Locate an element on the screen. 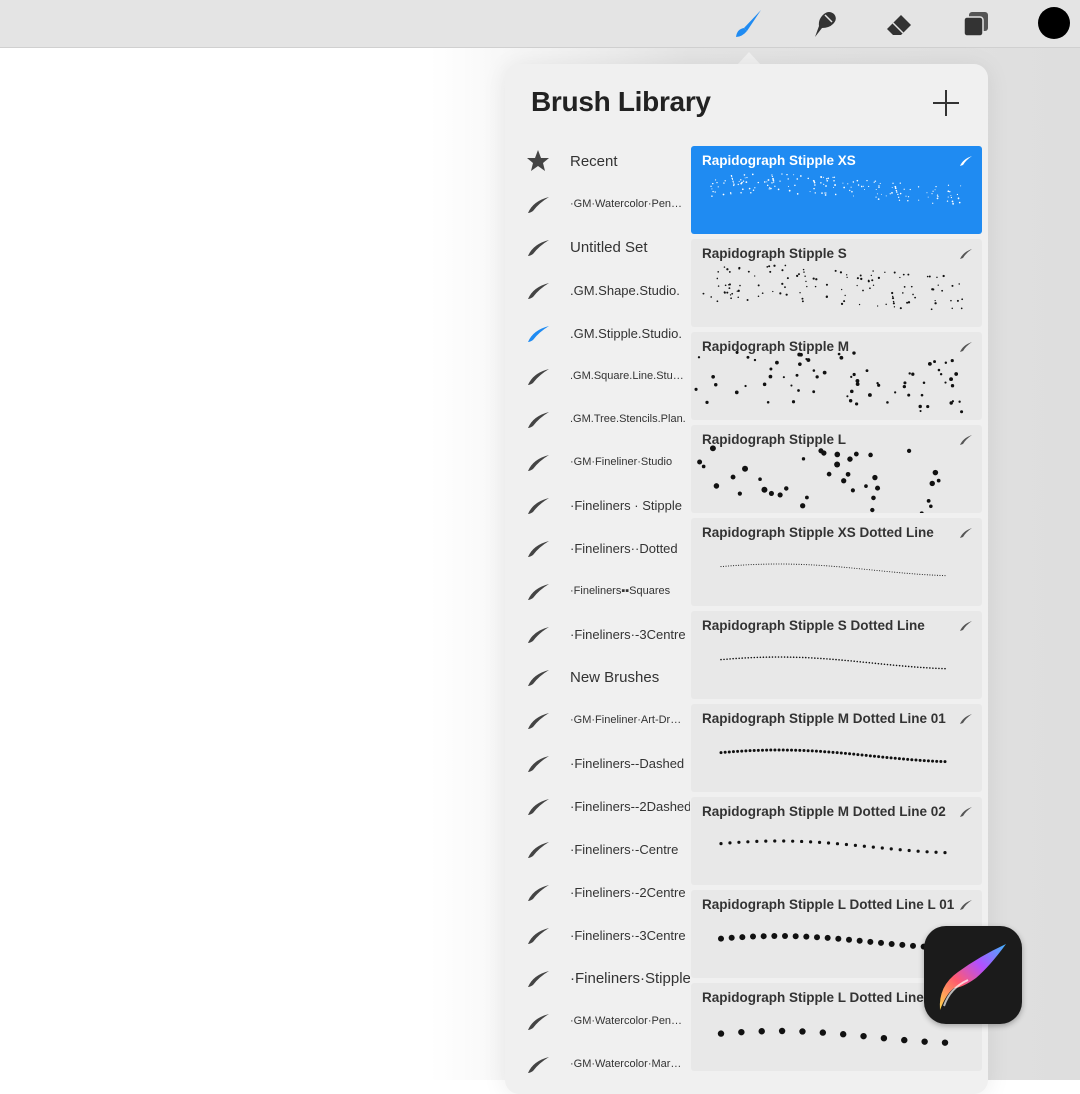 The width and height of the screenshot is (1080, 1094). brush-name: Rapidograph Stipple S Dotted Line is located at coordinates (813, 625).